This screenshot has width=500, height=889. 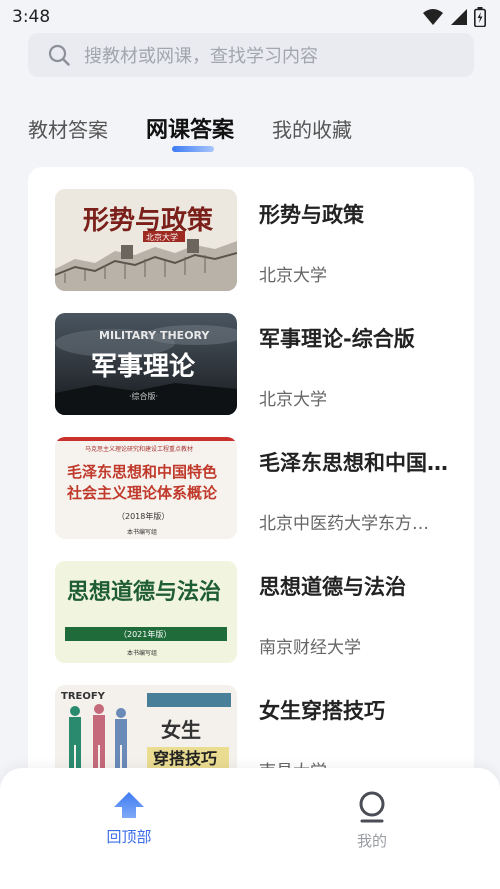 What do you see at coordinates (144, 591) in the screenshot?
I see `cover-title: 思想道德与法治` at bounding box center [144, 591].